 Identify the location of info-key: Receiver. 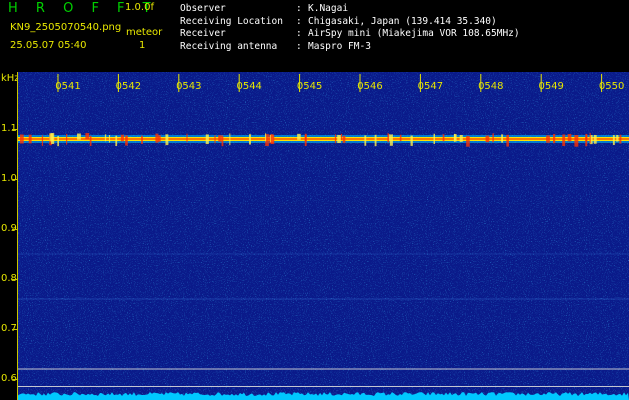
(203, 33).